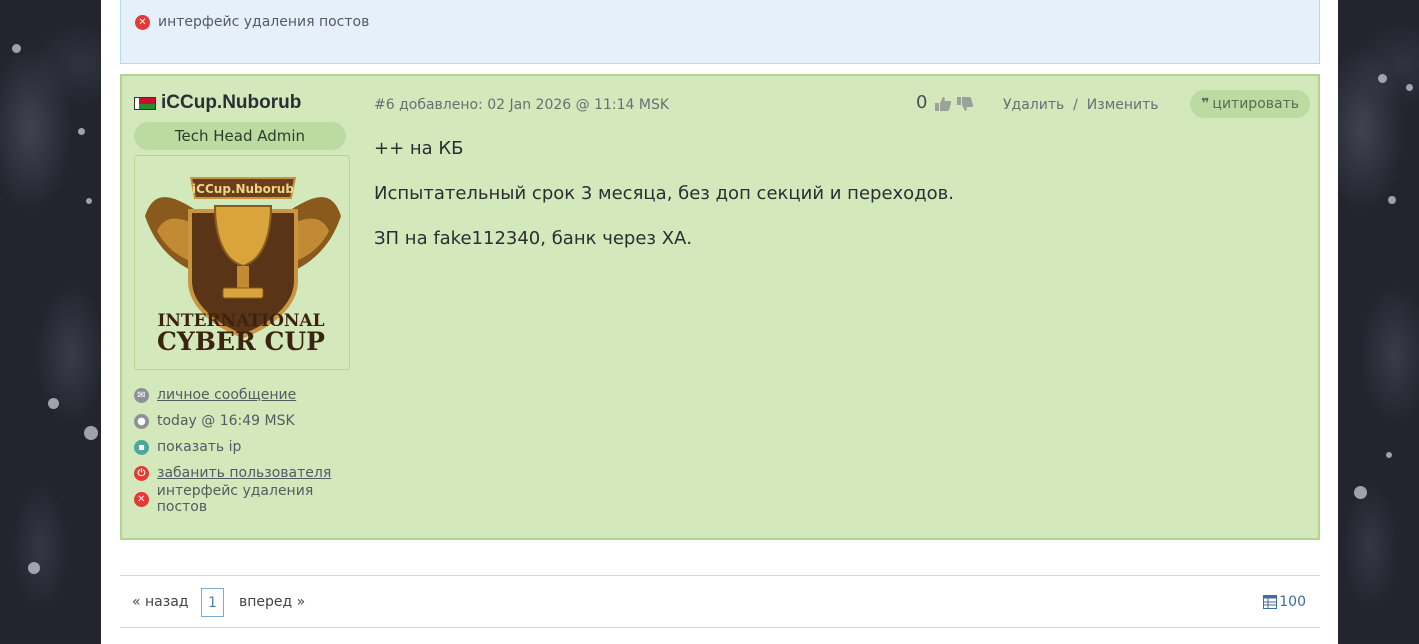 Image resolution: width=1419 pixels, height=644 pixels. What do you see at coordinates (226, 421) in the screenshot?
I see `last-seen: today @ 16:49 MSK` at bounding box center [226, 421].